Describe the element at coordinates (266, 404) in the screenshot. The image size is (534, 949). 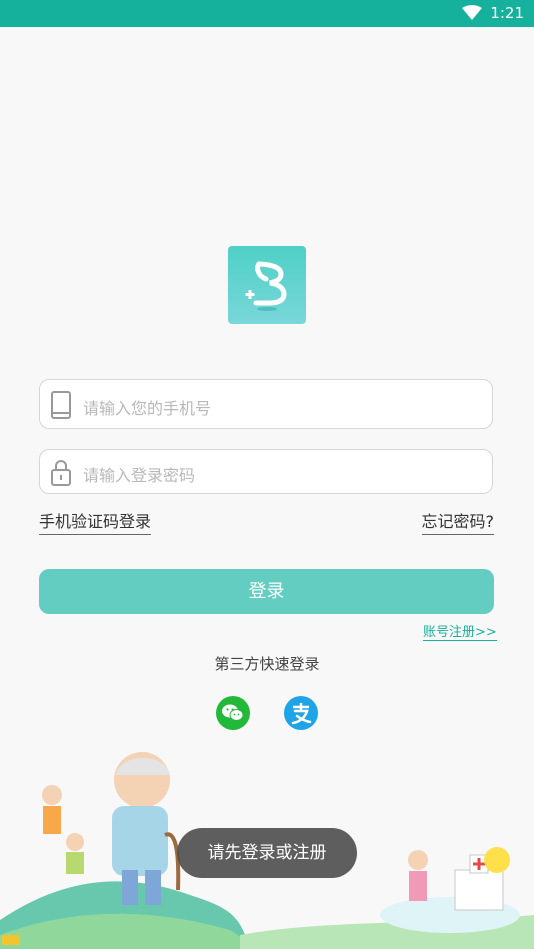
I see `phone-field: 请输入您的手机号` at that location.